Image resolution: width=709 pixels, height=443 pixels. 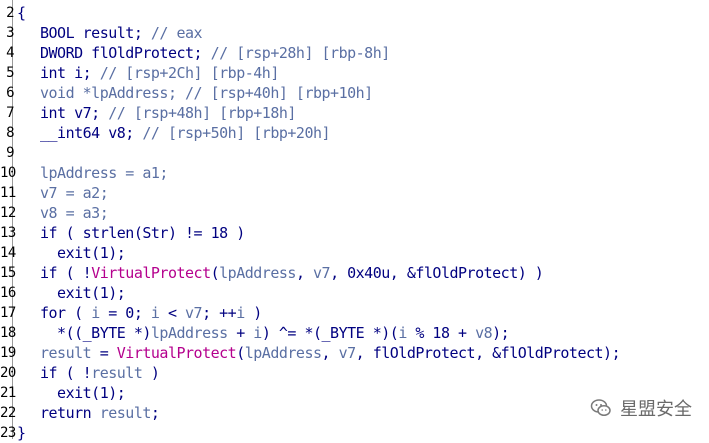 What do you see at coordinates (189, 73) in the screenshot?
I see `comment-token: // [rsp+2Ch] [rbp-4h]` at bounding box center [189, 73].